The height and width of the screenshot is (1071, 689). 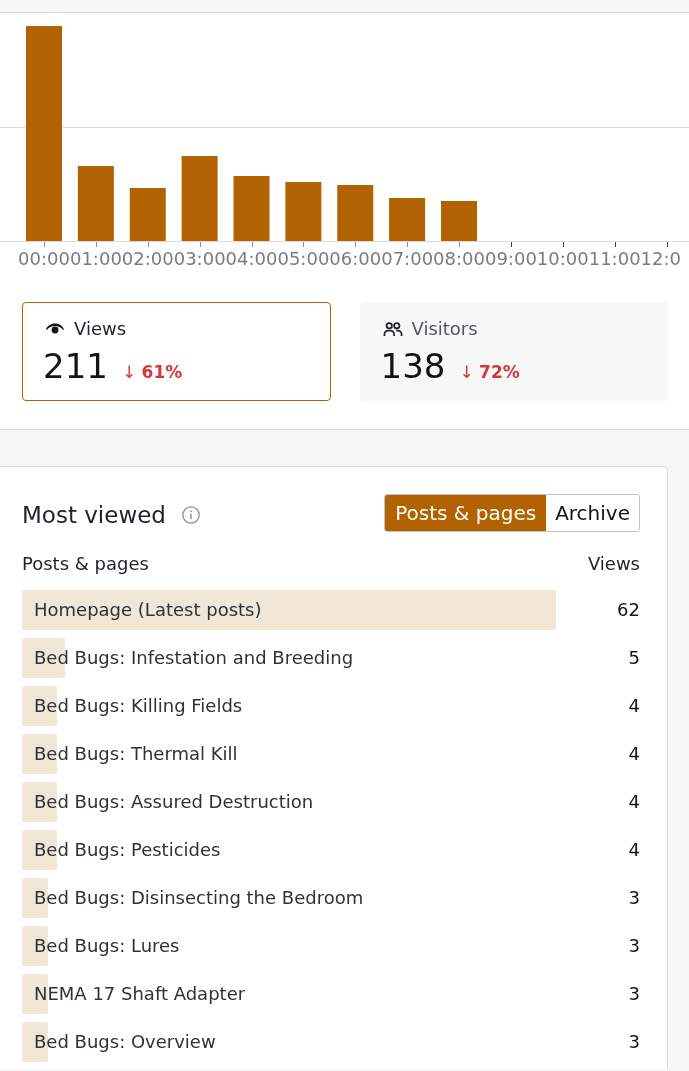 I want to click on post-title: Bed Bugs: Overview, so click(x=125, y=1042).